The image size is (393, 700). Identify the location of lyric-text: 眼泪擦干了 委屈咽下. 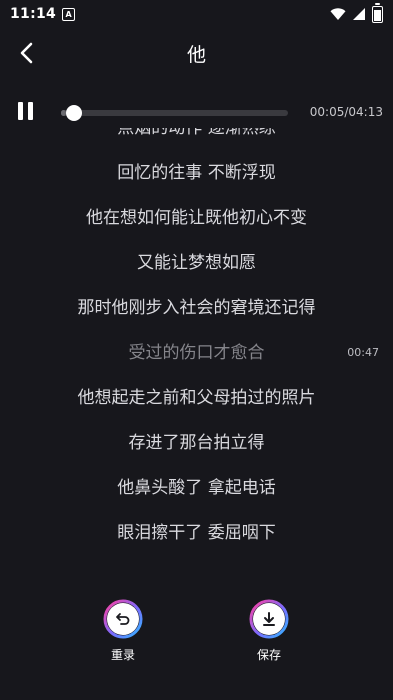
(196, 533).